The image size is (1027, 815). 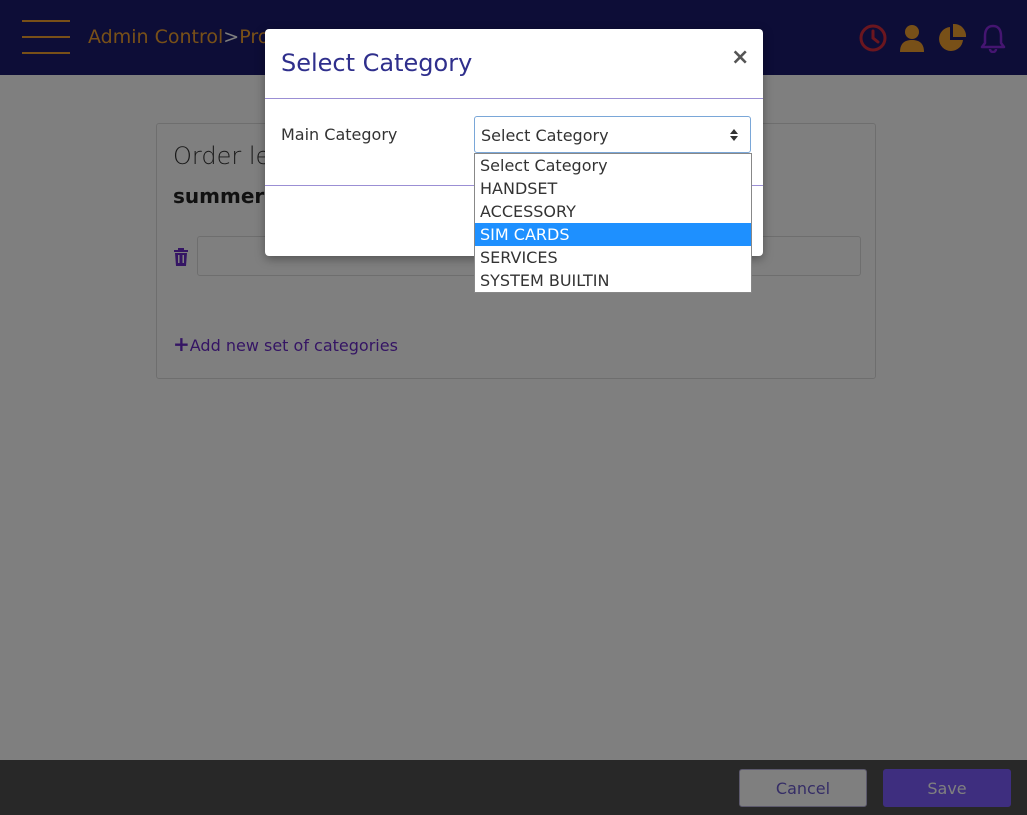 What do you see at coordinates (613, 280) in the screenshot?
I see `option-system-builtin: SYSTEM BUILTIN` at bounding box center [613, 280].